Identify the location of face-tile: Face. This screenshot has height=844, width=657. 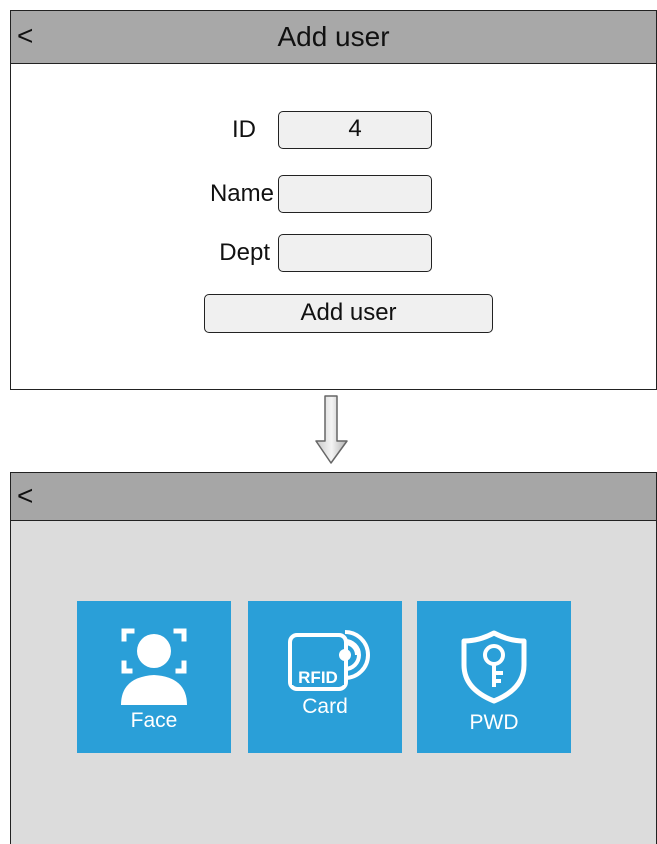
(154, 677).